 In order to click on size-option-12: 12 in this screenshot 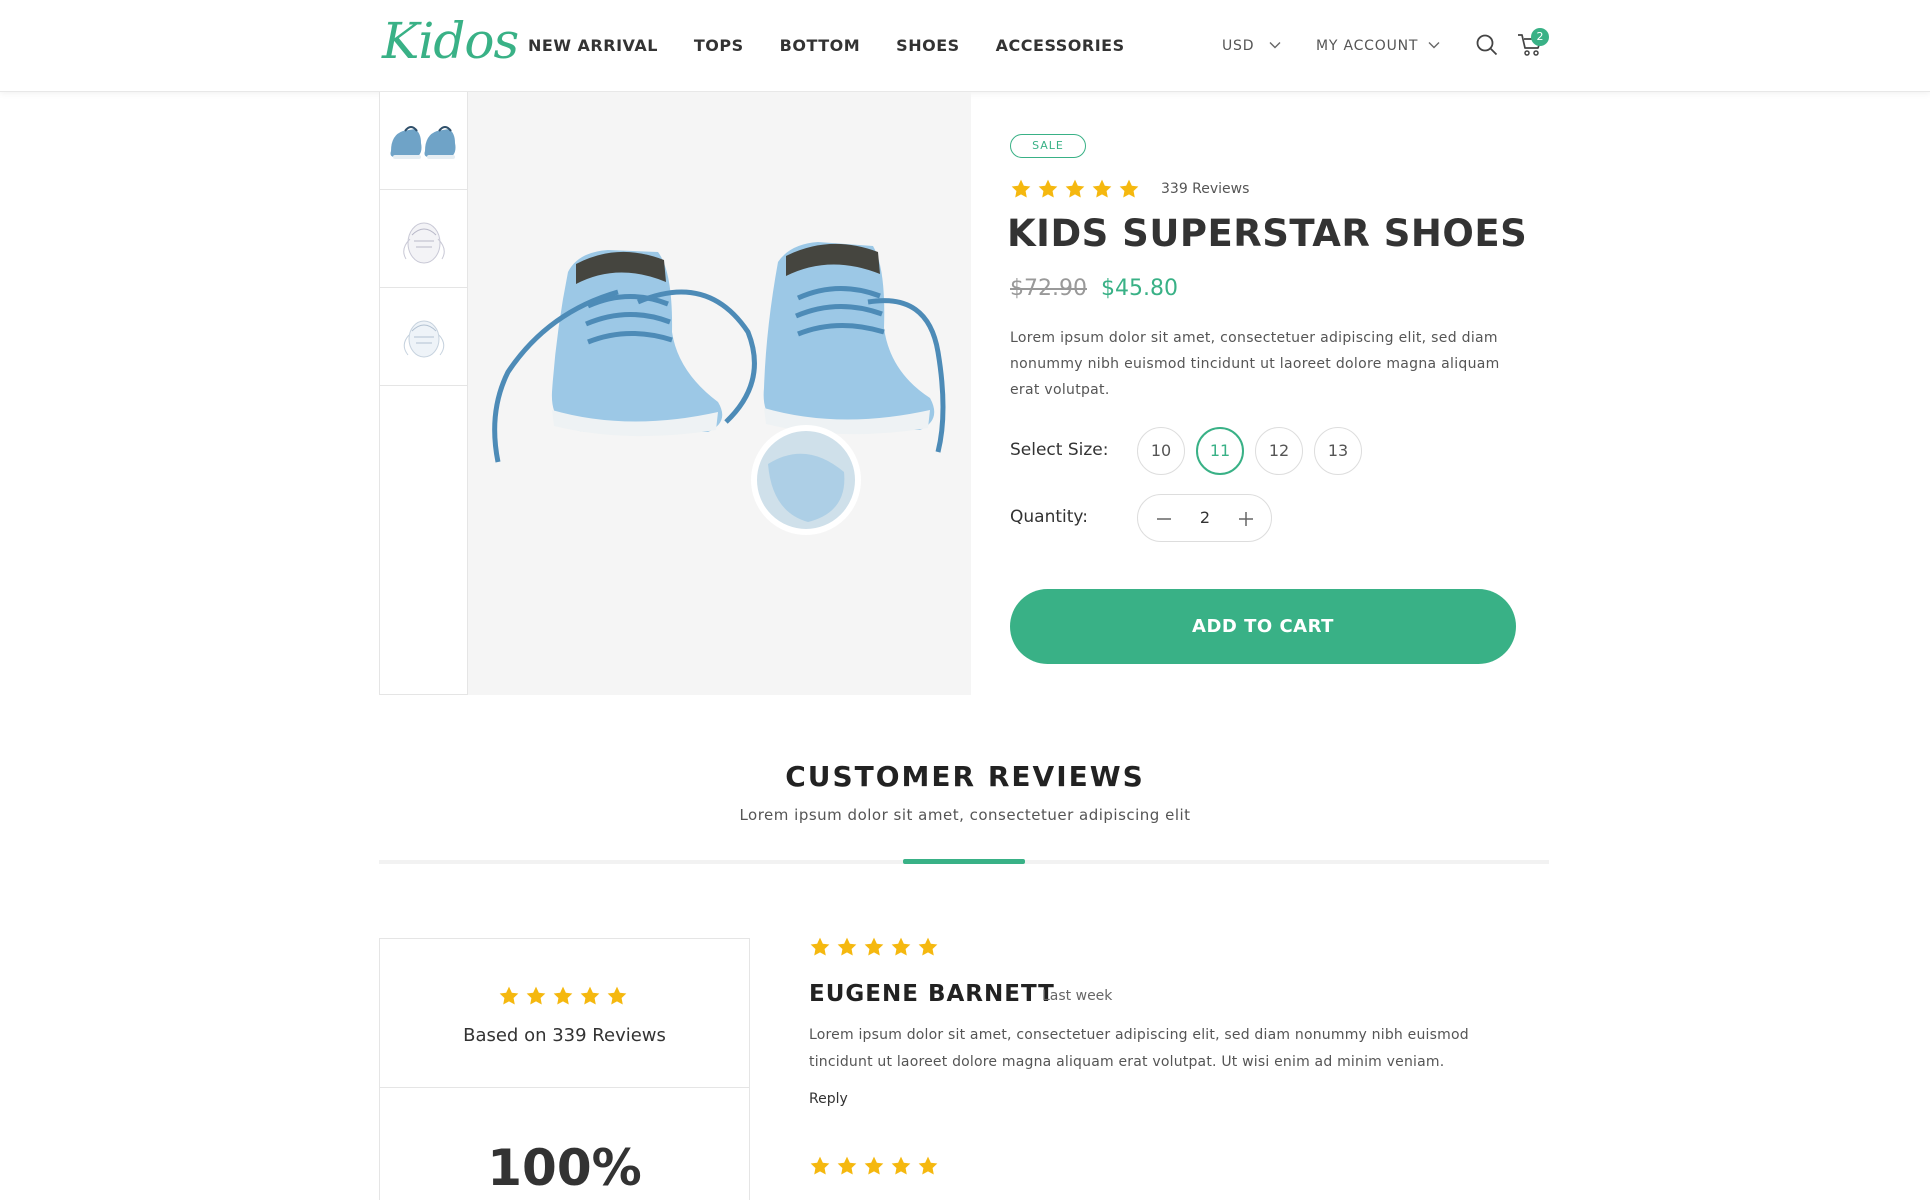, I will do `click(1279, 451)`.